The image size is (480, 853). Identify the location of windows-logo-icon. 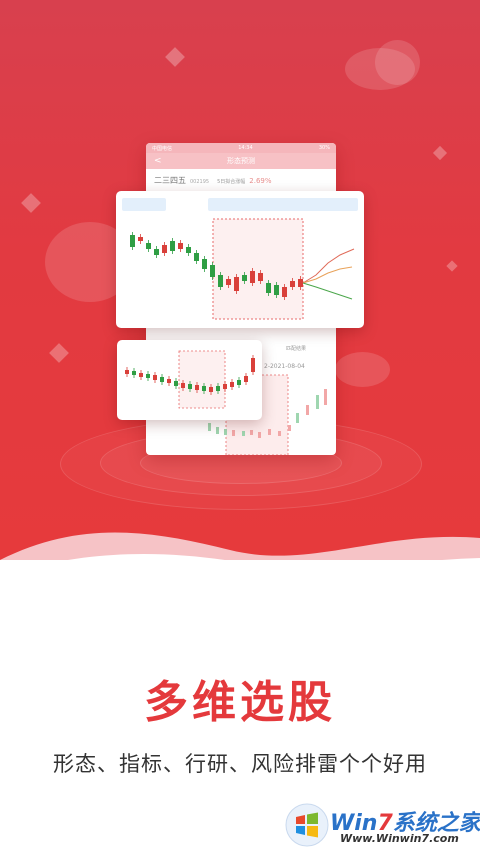
(307, 825).